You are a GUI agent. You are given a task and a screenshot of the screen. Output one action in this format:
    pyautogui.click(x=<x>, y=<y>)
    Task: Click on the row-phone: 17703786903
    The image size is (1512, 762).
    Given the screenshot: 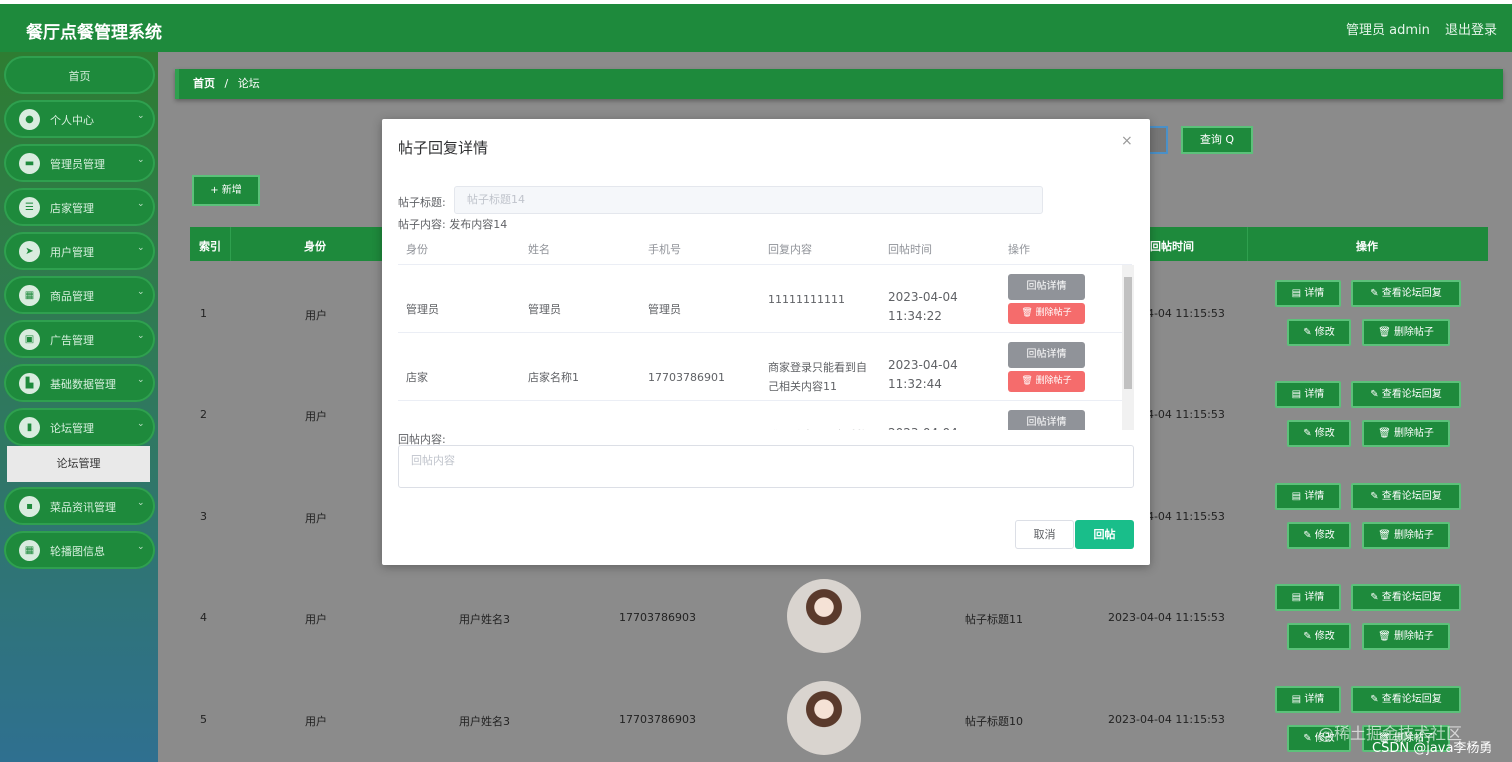 What is the action you would take?
    pyautogui.click(x=657, y=617)
    